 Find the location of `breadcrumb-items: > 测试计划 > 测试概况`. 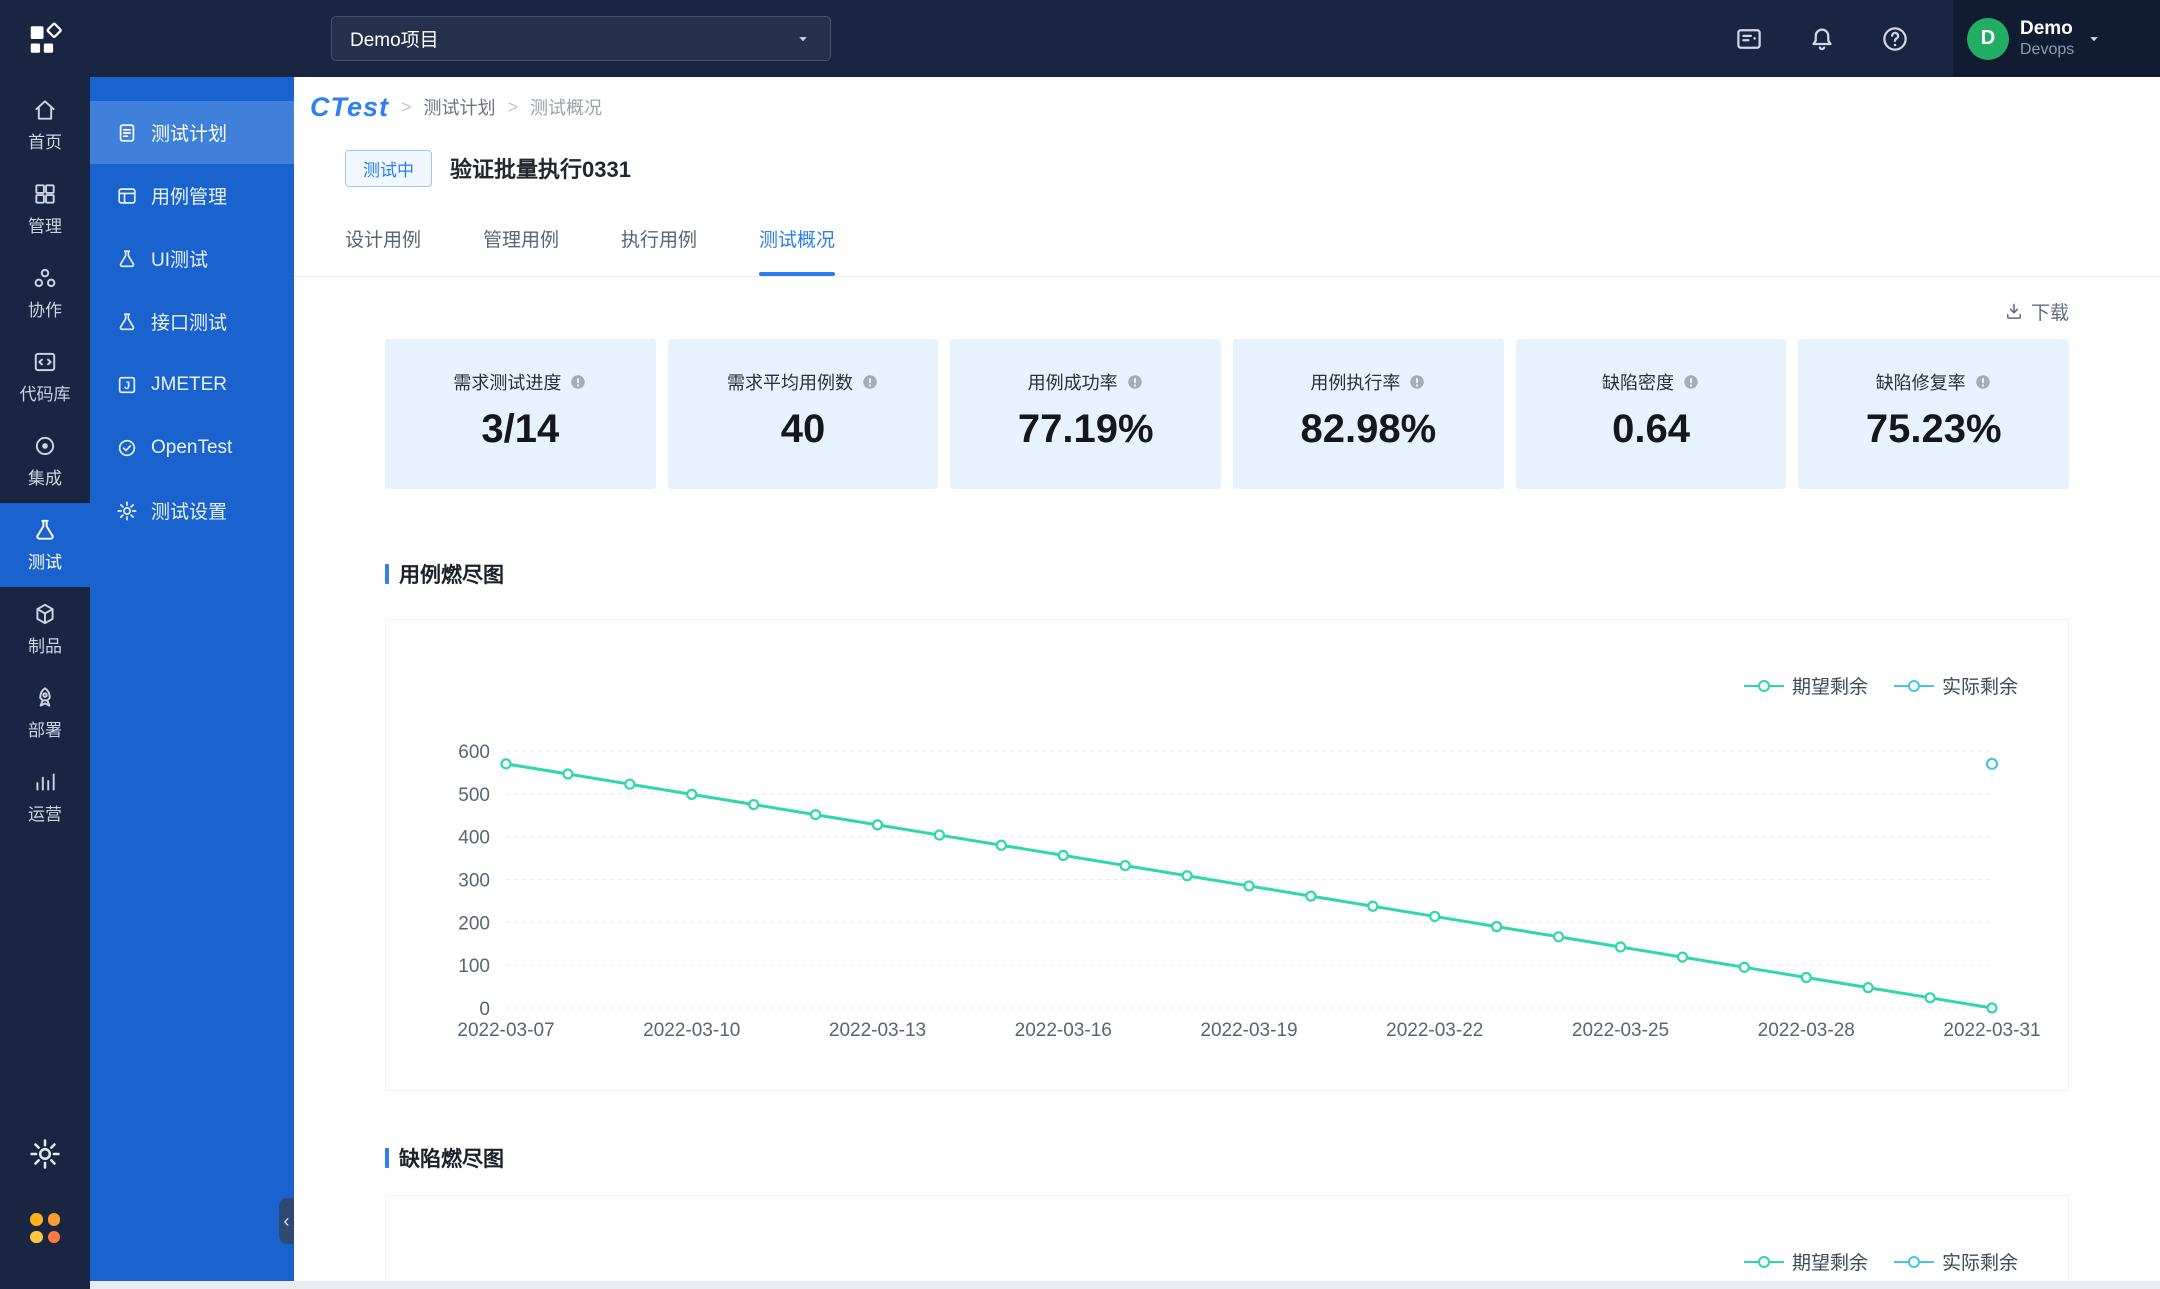

breadcrumb-items: > 测试计划 > 测试概况 is located at coordinates (501, 107).